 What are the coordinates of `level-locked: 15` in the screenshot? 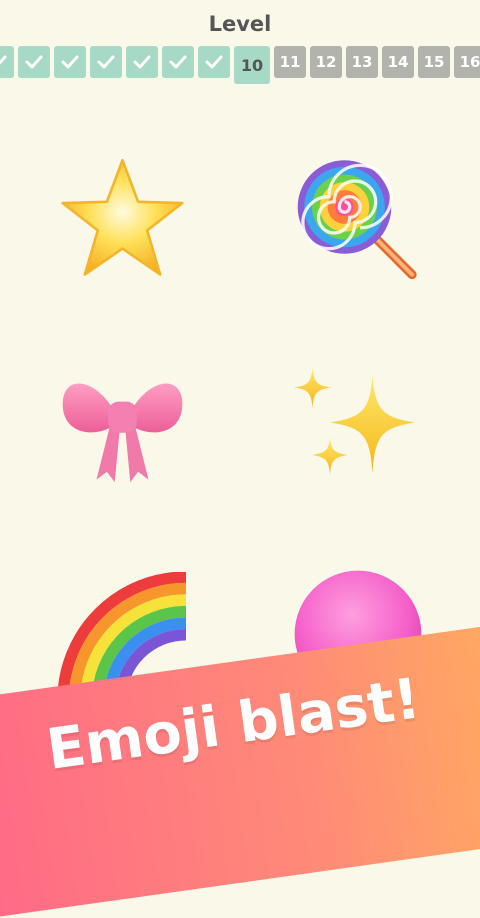 It's located at (434, 62).